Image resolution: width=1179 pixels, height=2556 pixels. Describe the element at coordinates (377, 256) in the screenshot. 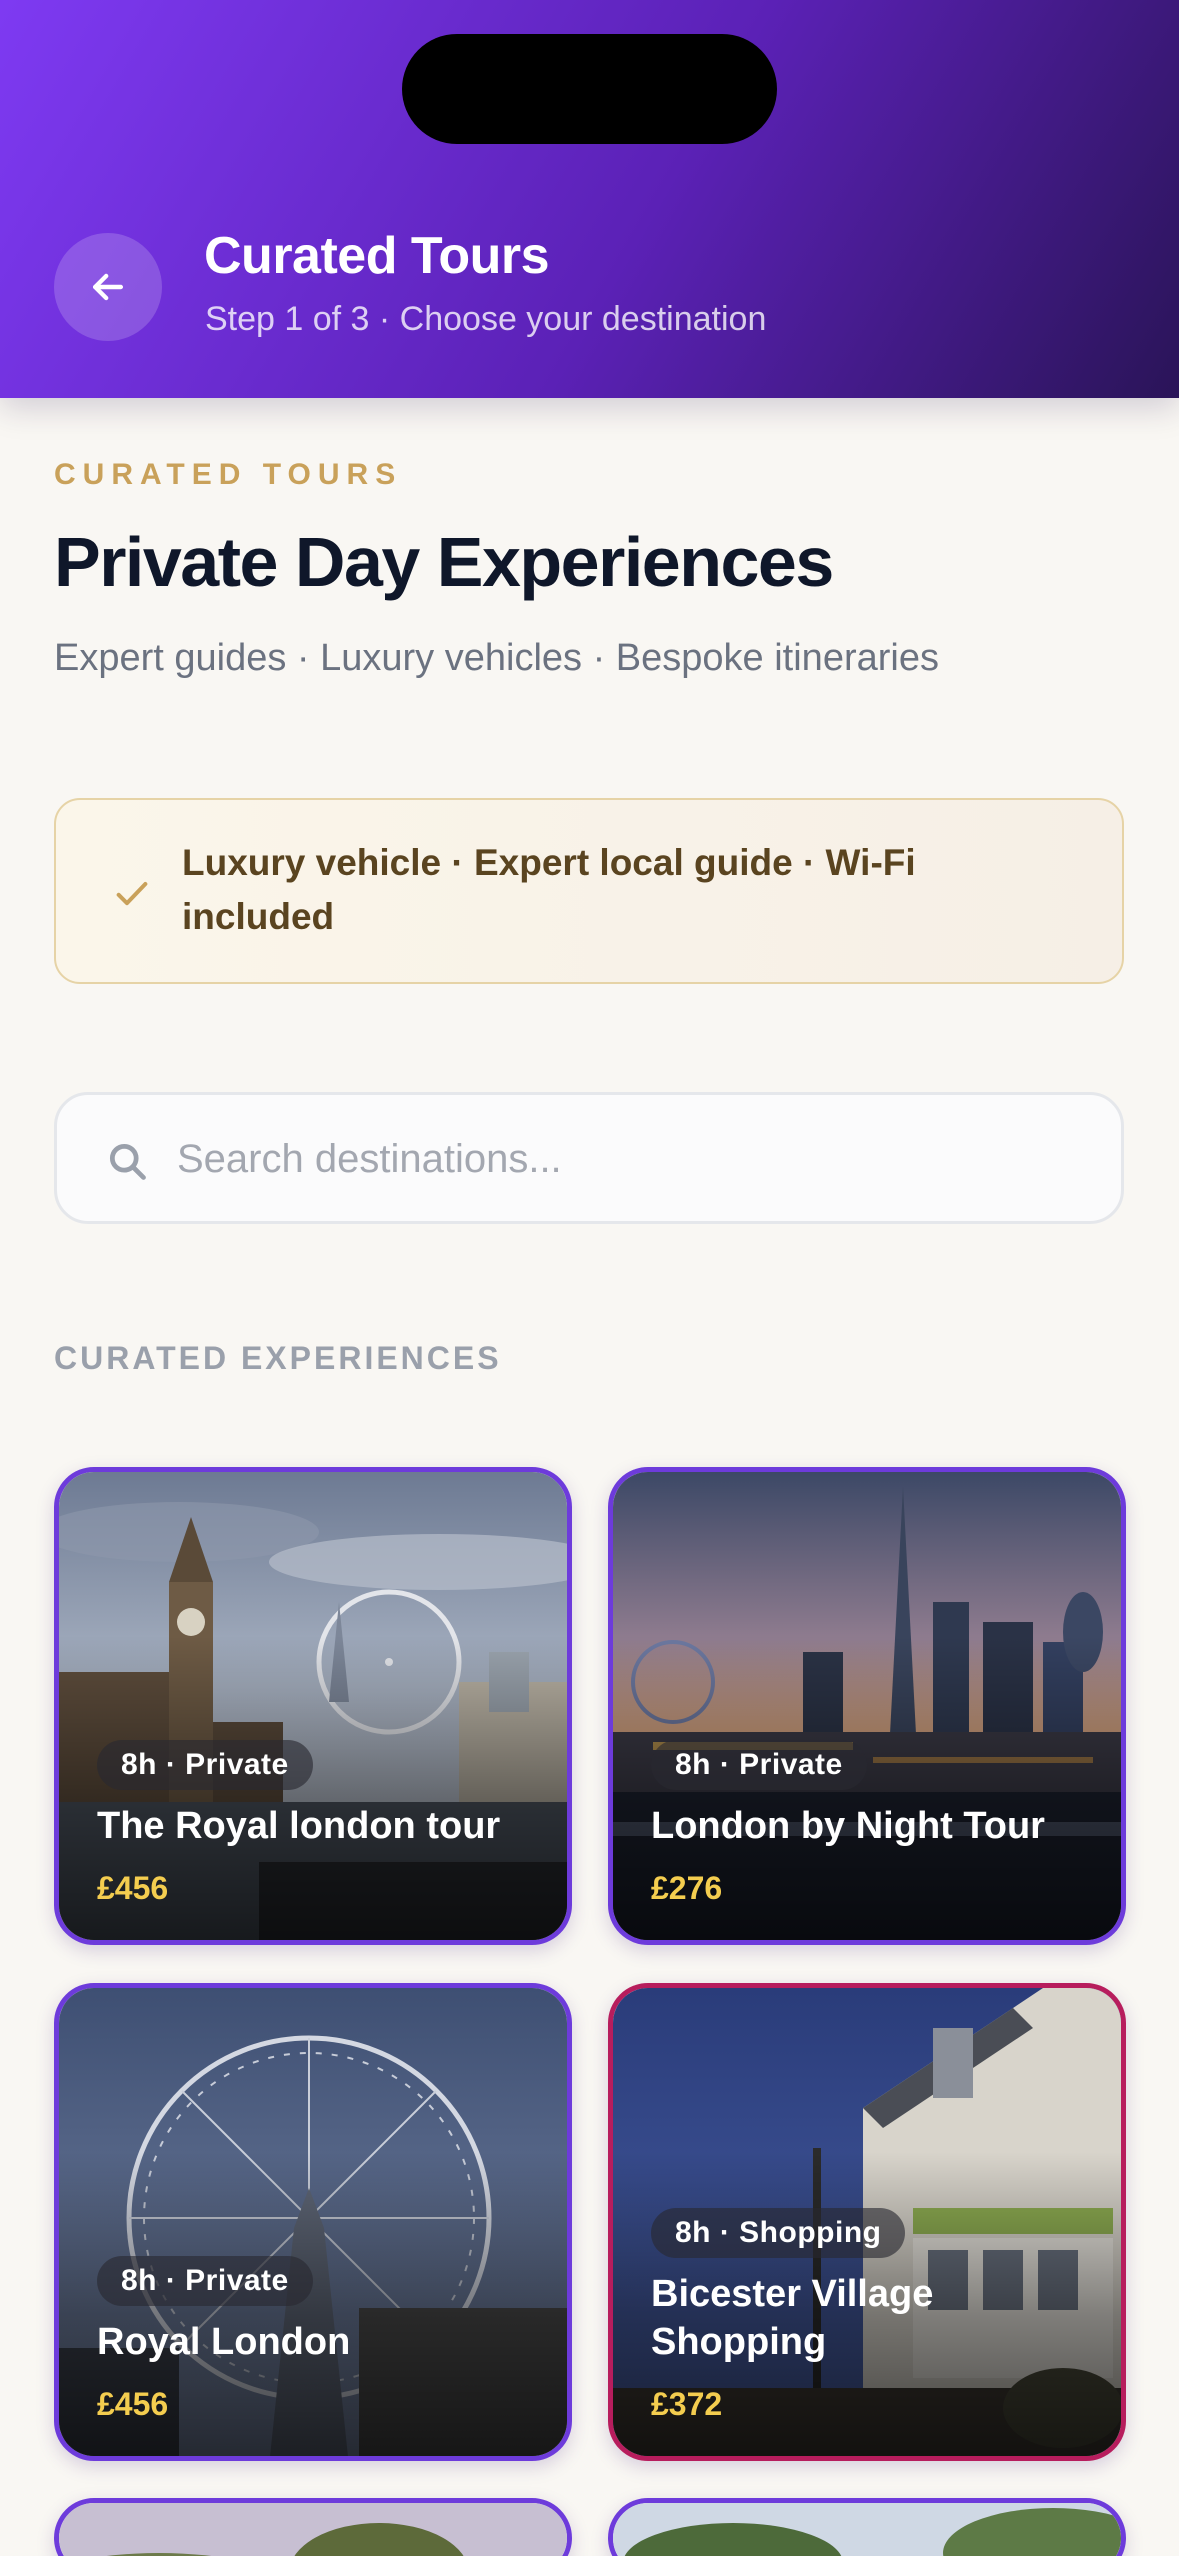

I see `header-title: Curated Tours` at that location.